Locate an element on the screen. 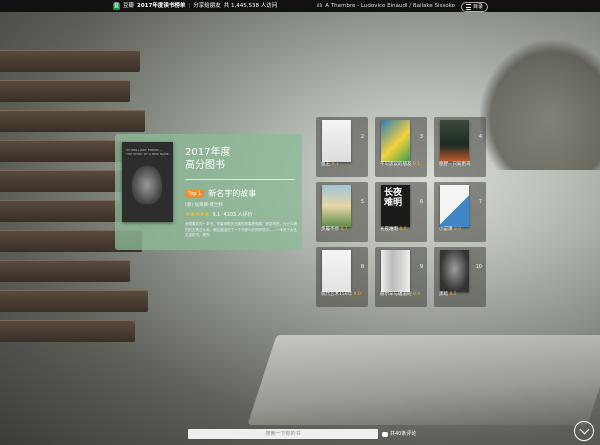 This screenshot has width=600, height=445. book-tile: 5 步履不停 8.7 is located at coordinates (342, 212).